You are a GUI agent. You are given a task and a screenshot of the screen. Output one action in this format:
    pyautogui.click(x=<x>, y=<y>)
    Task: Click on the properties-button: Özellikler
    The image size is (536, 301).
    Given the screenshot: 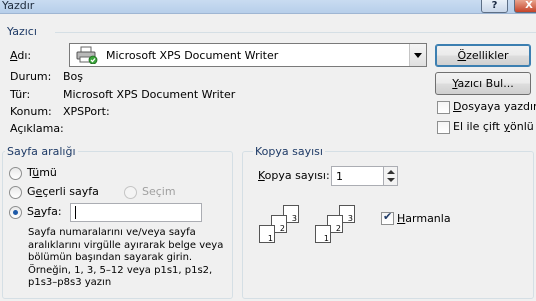 What is the action you would take?
    pyautogui.click(x=483, y=55)
    